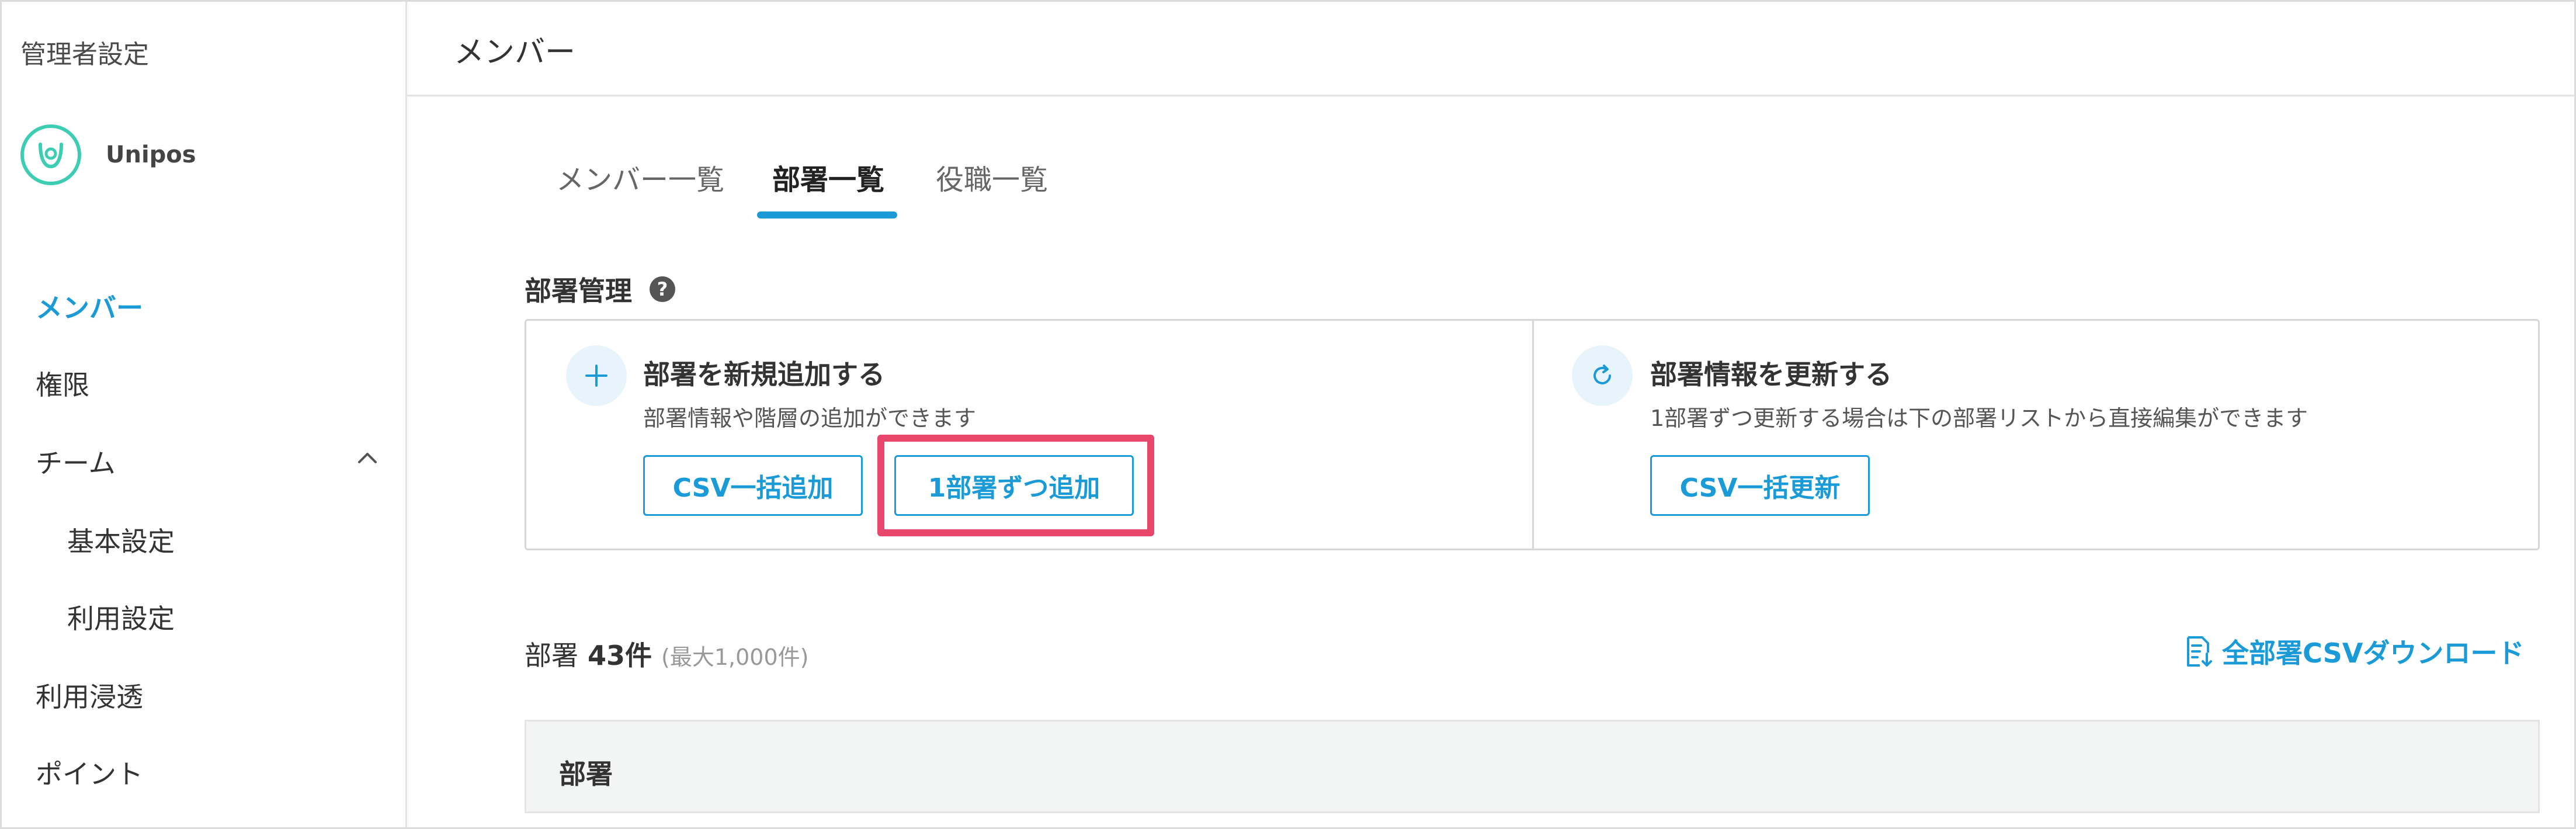 This screenshot has height=829, width=2576. Describe the element at coordinates (1602, 375) in the screenshot. I see `refresh-icon` at that location.